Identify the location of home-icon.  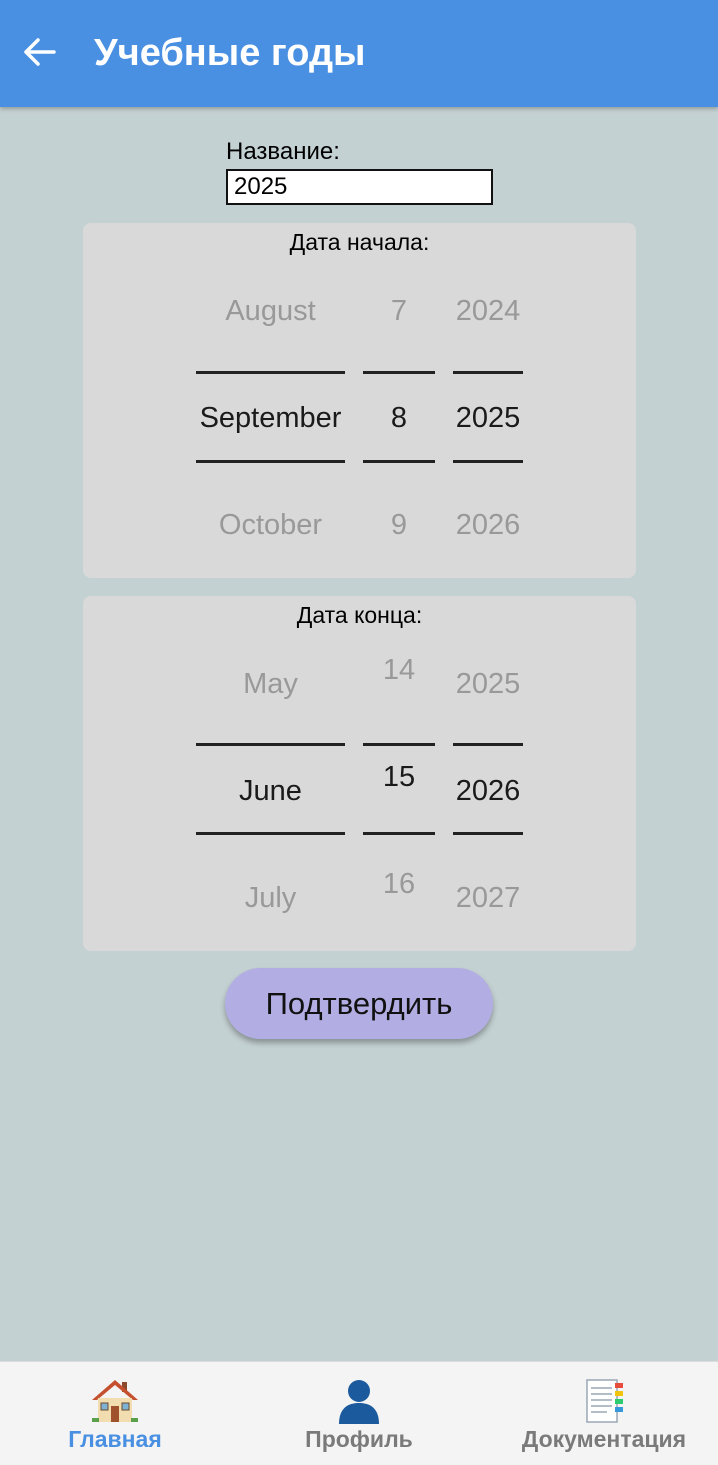
(115, 1401).